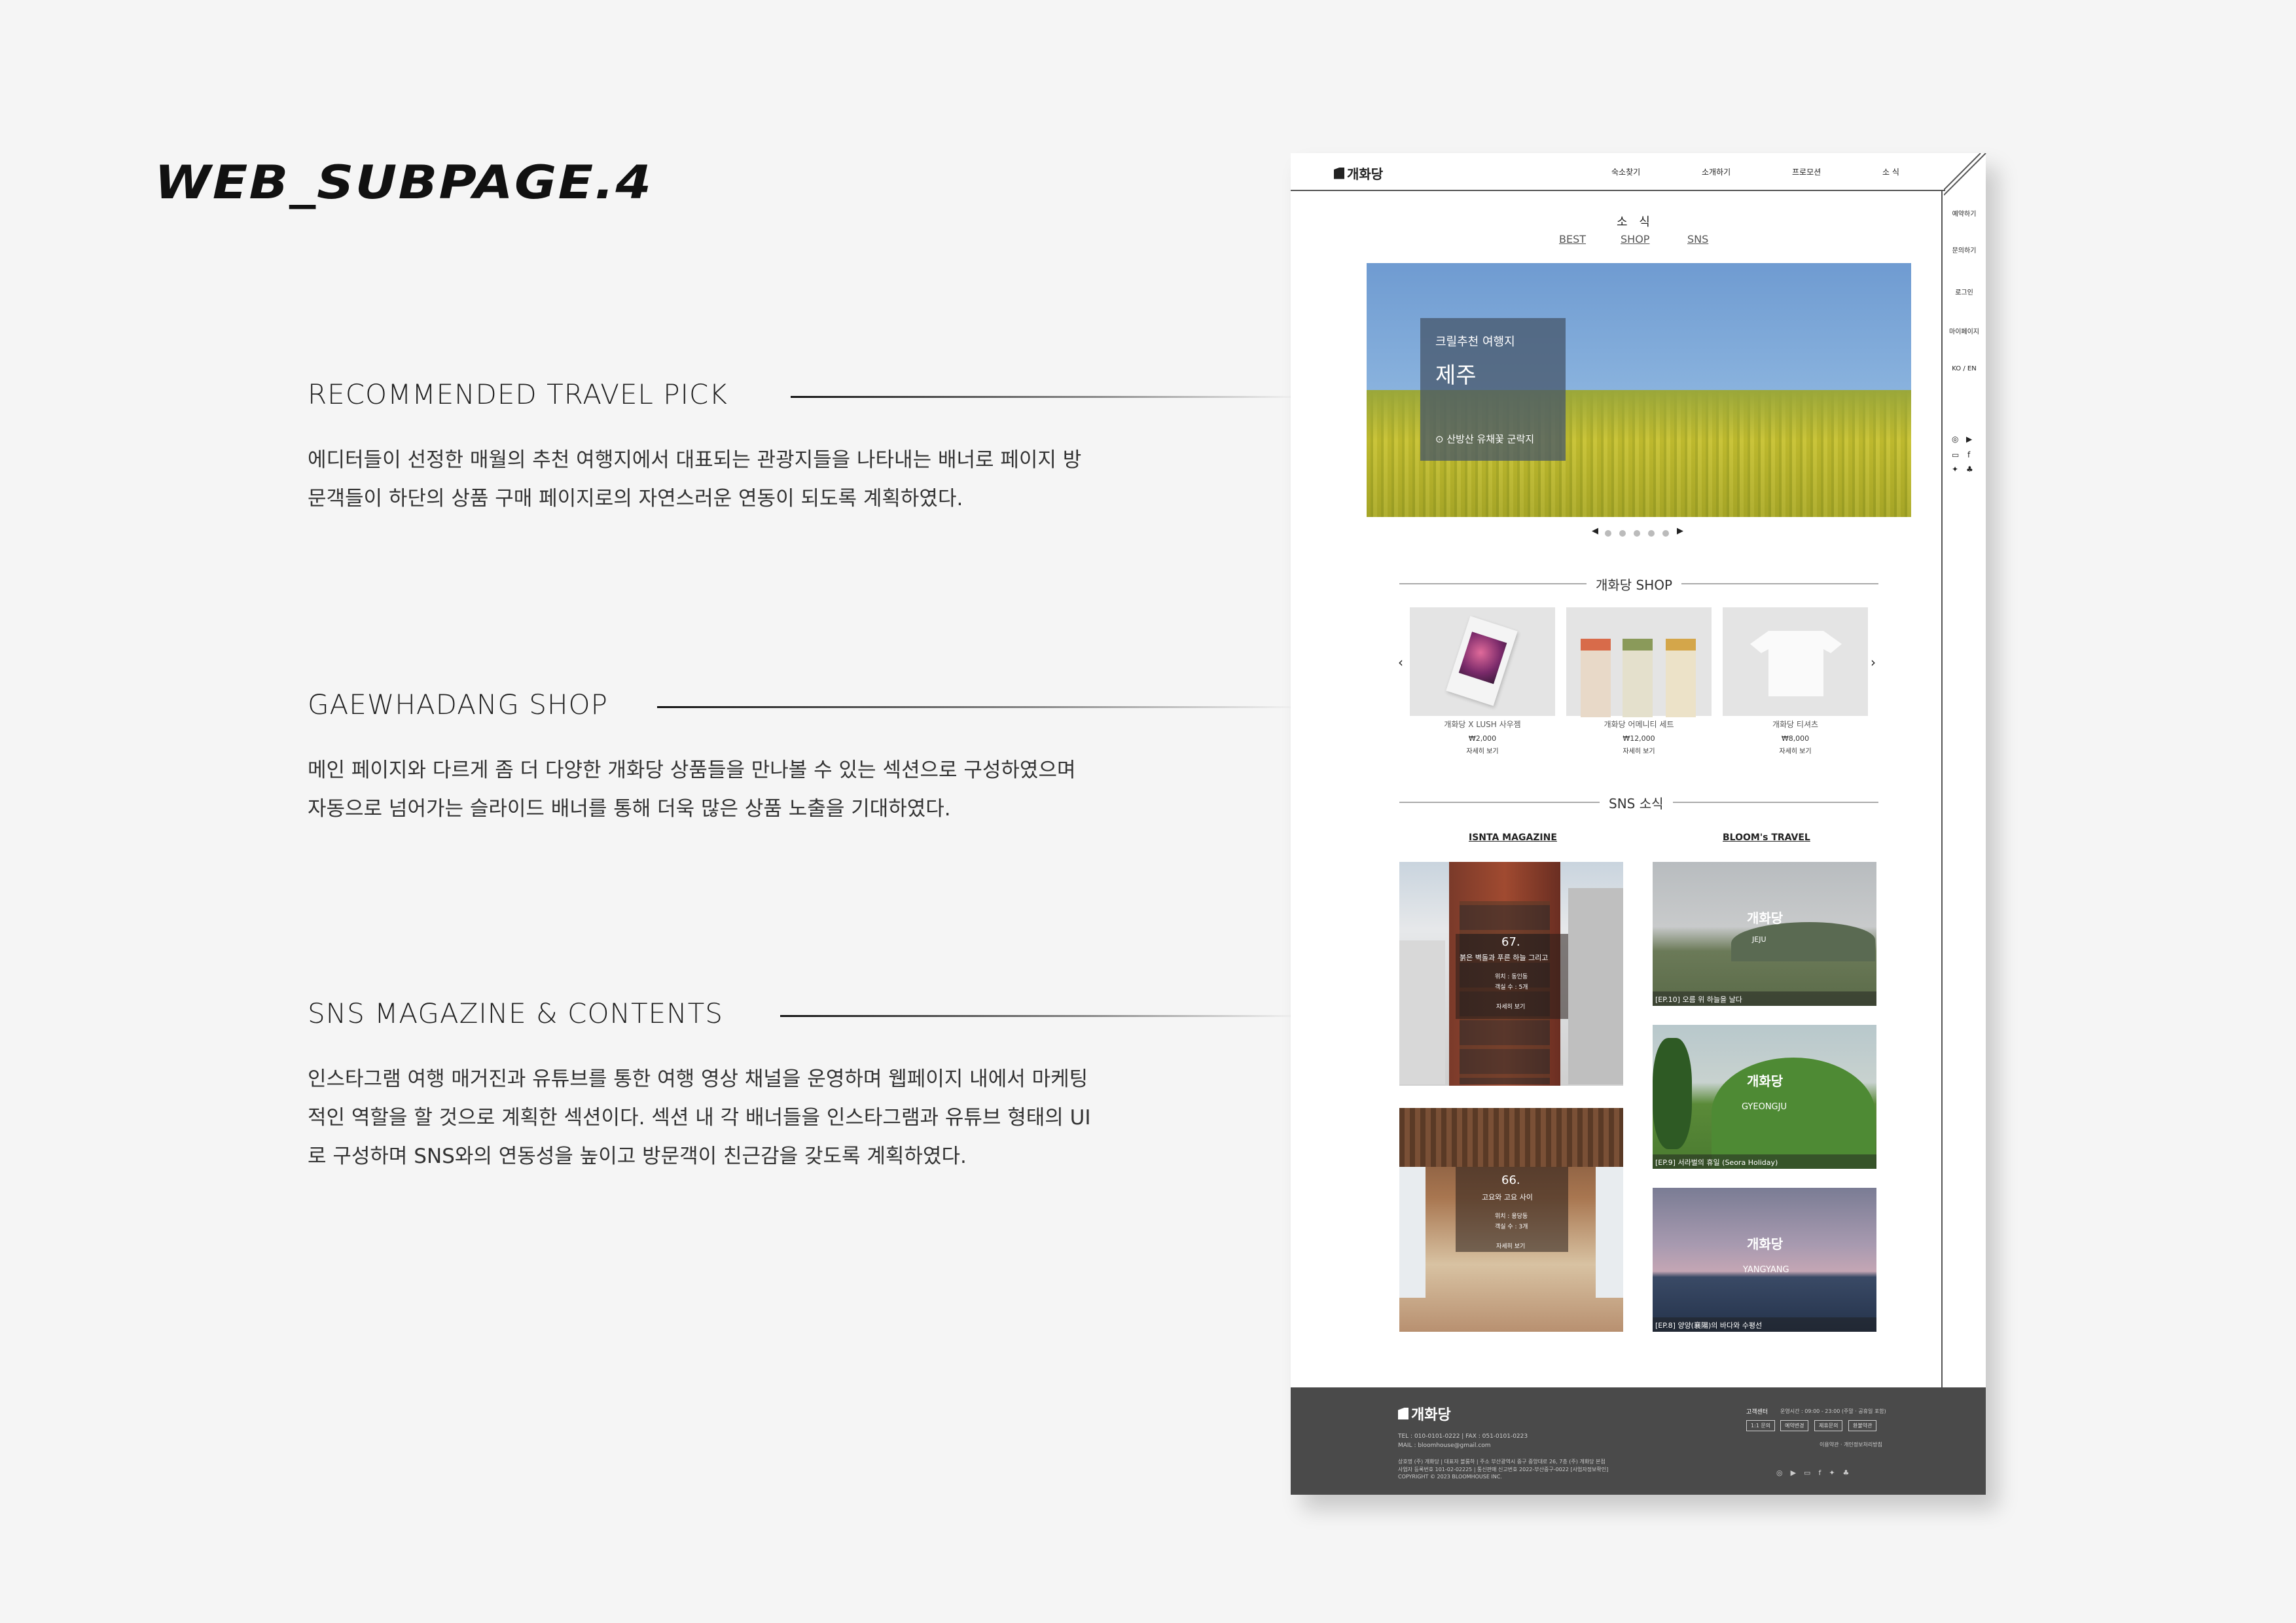 The height and width of the screenshot is (1623, 2296). I want to click on bloom-tile-place: GYEONGJU, so click(1764, 1107).